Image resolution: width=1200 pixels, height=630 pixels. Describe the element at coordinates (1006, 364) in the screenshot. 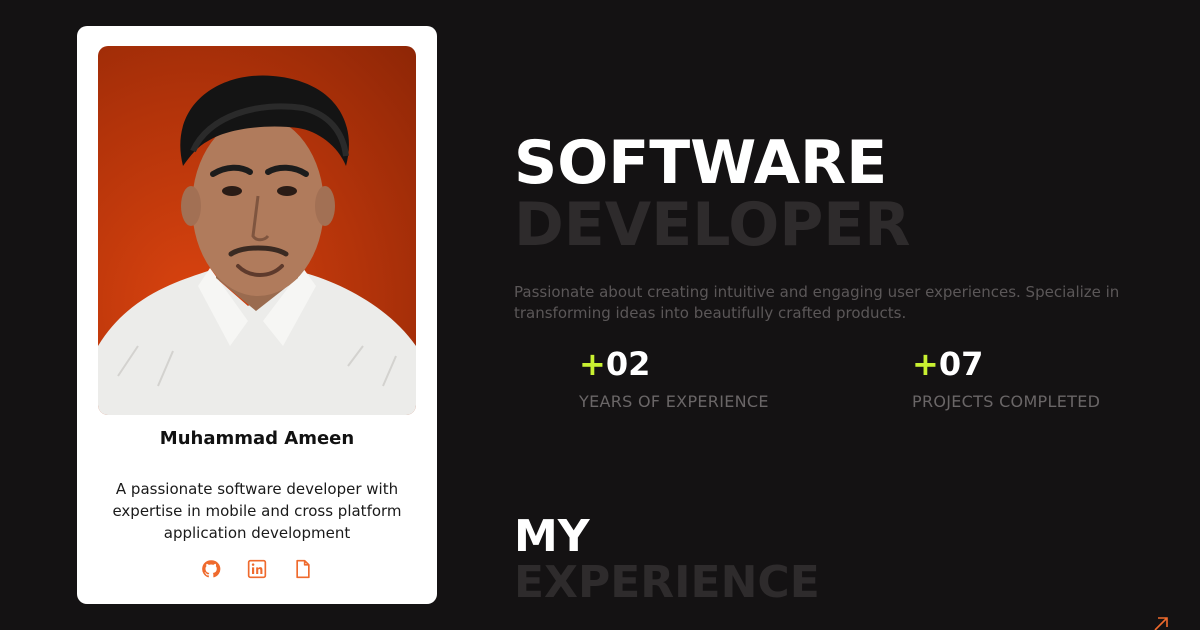

I see `stat-value: +07` at that location.